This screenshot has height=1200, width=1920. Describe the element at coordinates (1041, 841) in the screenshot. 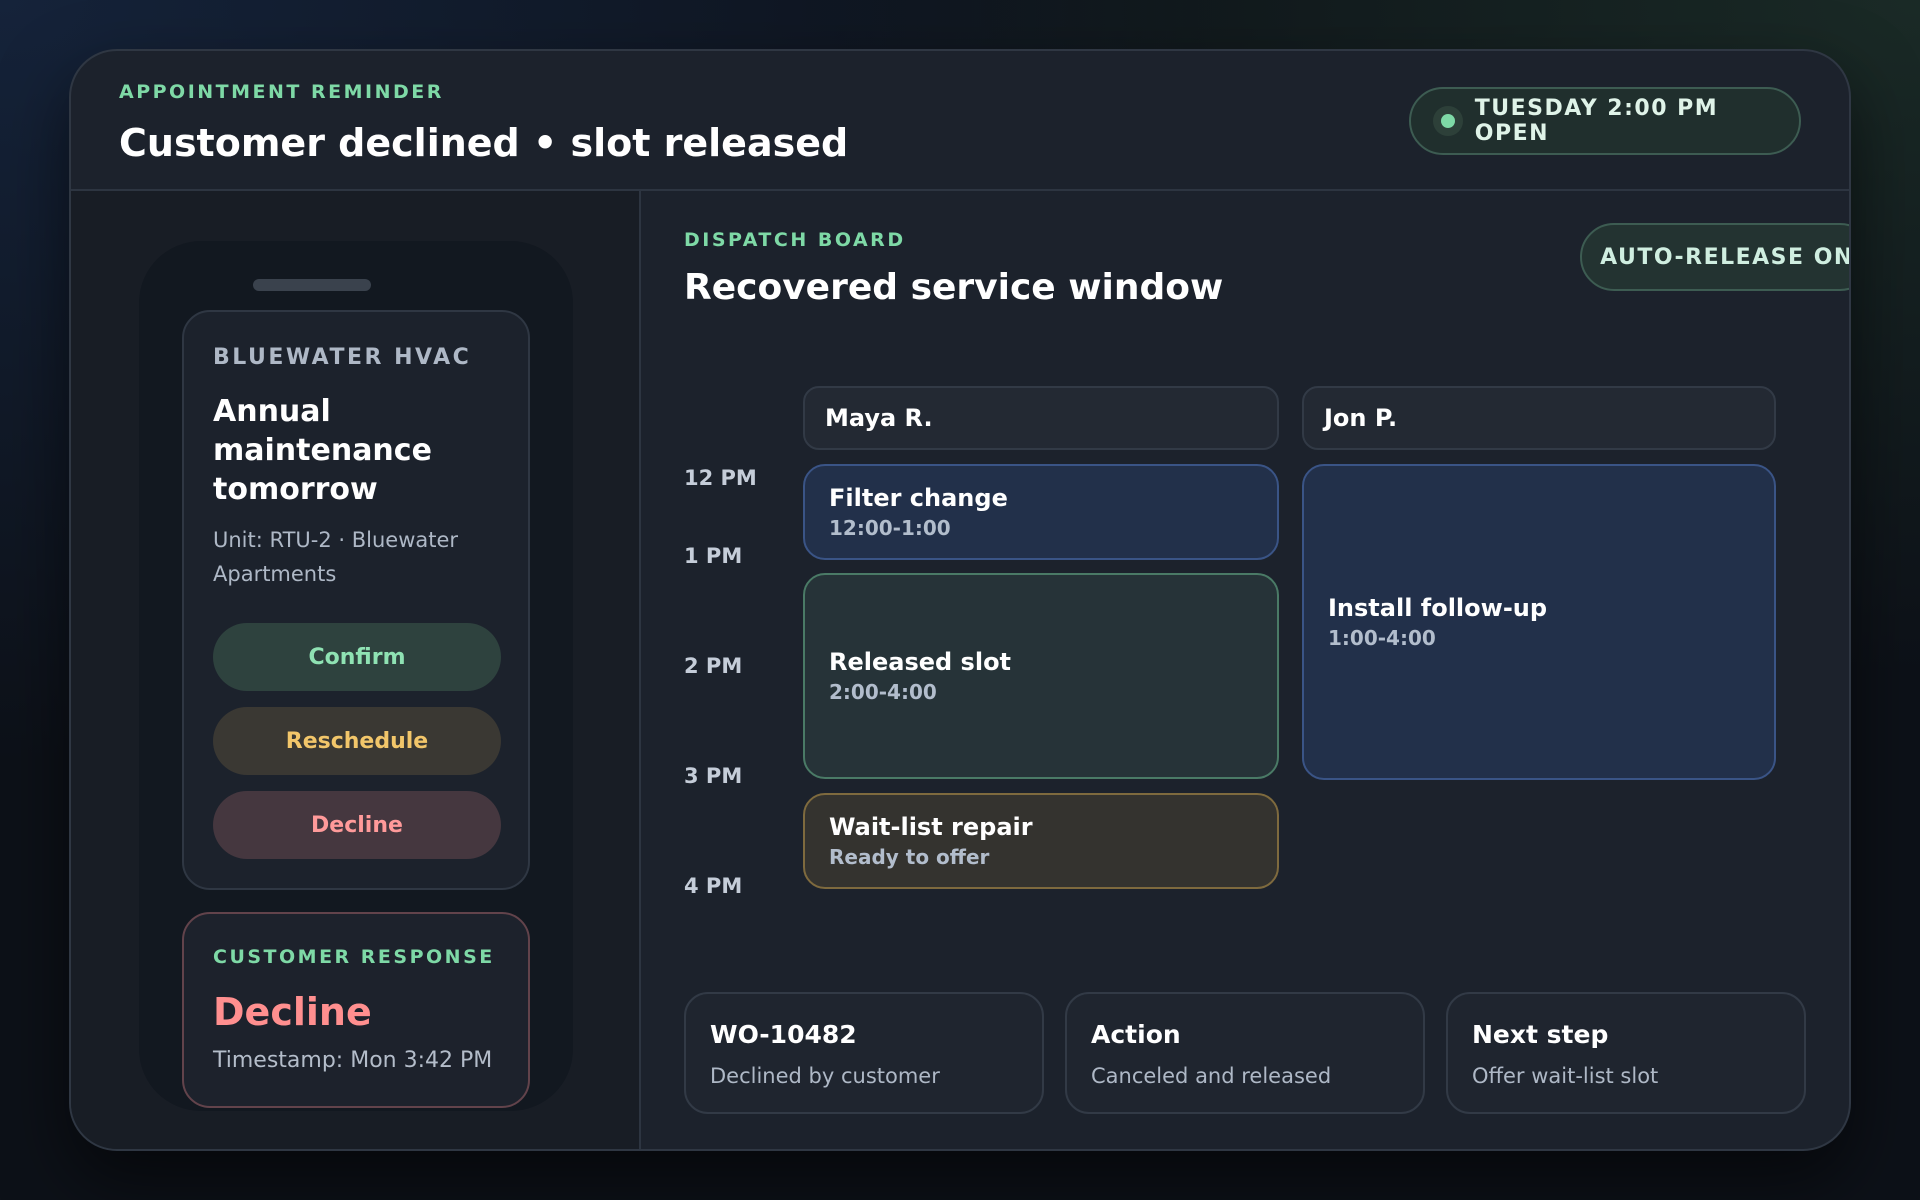

I see `appointment-wait-list-repair: Wait-list repair Ready to offer` at that location.